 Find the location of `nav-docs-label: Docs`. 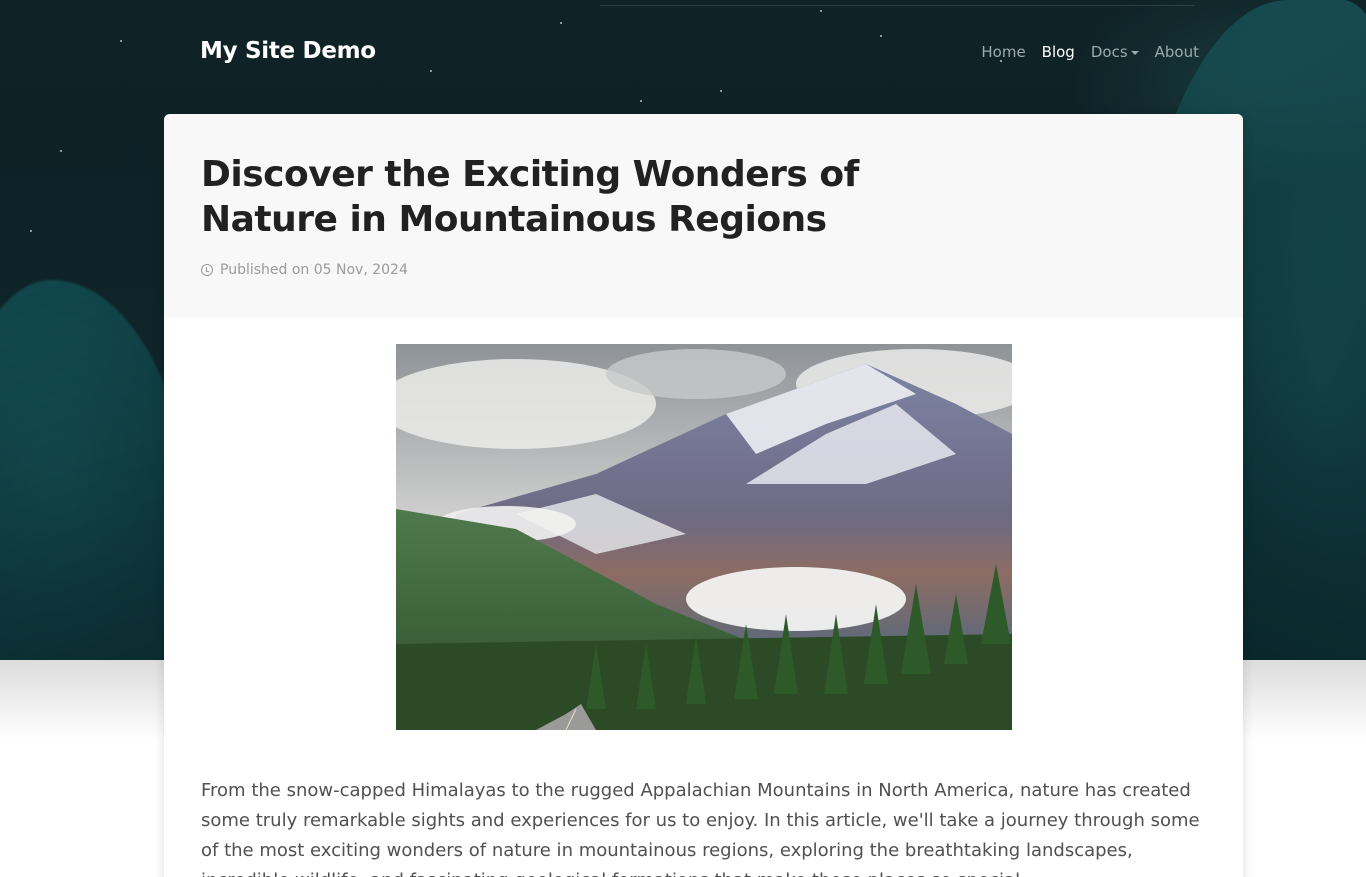

nav-docs-label: Docs is located at coordinates (1109, 52).